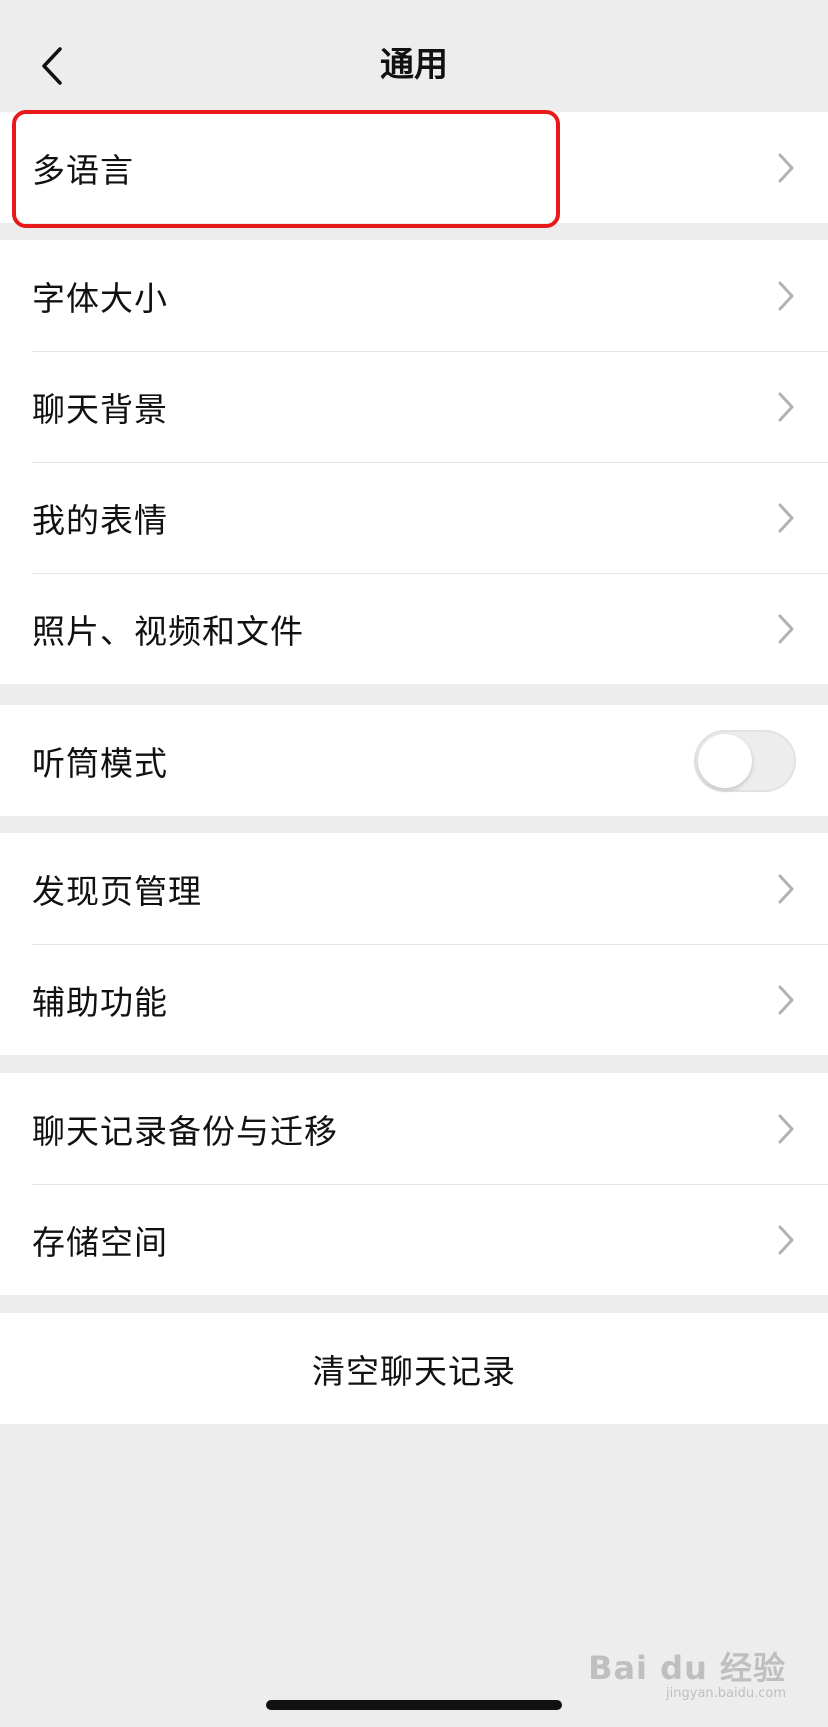 This screenshot has height=1727, width=828. Describe the element at coordinates (414, 1128) in the screenshot. I see `chat-backup-migrate-item: 聊天记录备份与迁移` at that location.